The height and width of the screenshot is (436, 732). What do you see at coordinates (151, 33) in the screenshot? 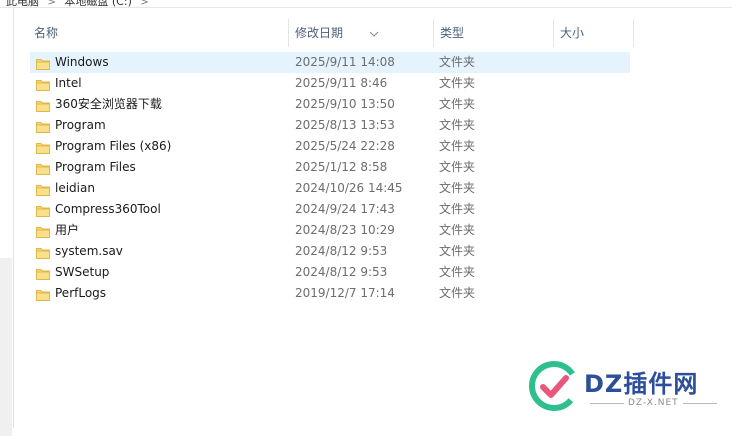
I see `column-header-name: 名称` at bounding box center [151, 33].